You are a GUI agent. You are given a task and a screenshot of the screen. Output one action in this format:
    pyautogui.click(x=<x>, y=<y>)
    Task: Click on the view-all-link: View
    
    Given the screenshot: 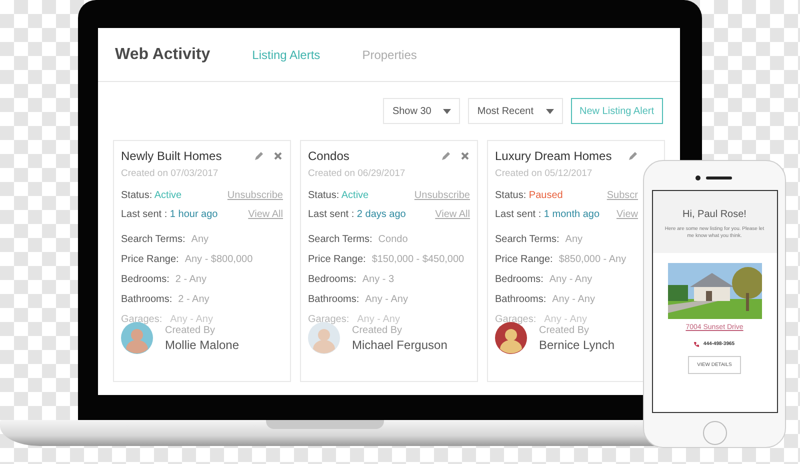 What is the action you would take?
    pyautogui.click(x=627, y=214)
    